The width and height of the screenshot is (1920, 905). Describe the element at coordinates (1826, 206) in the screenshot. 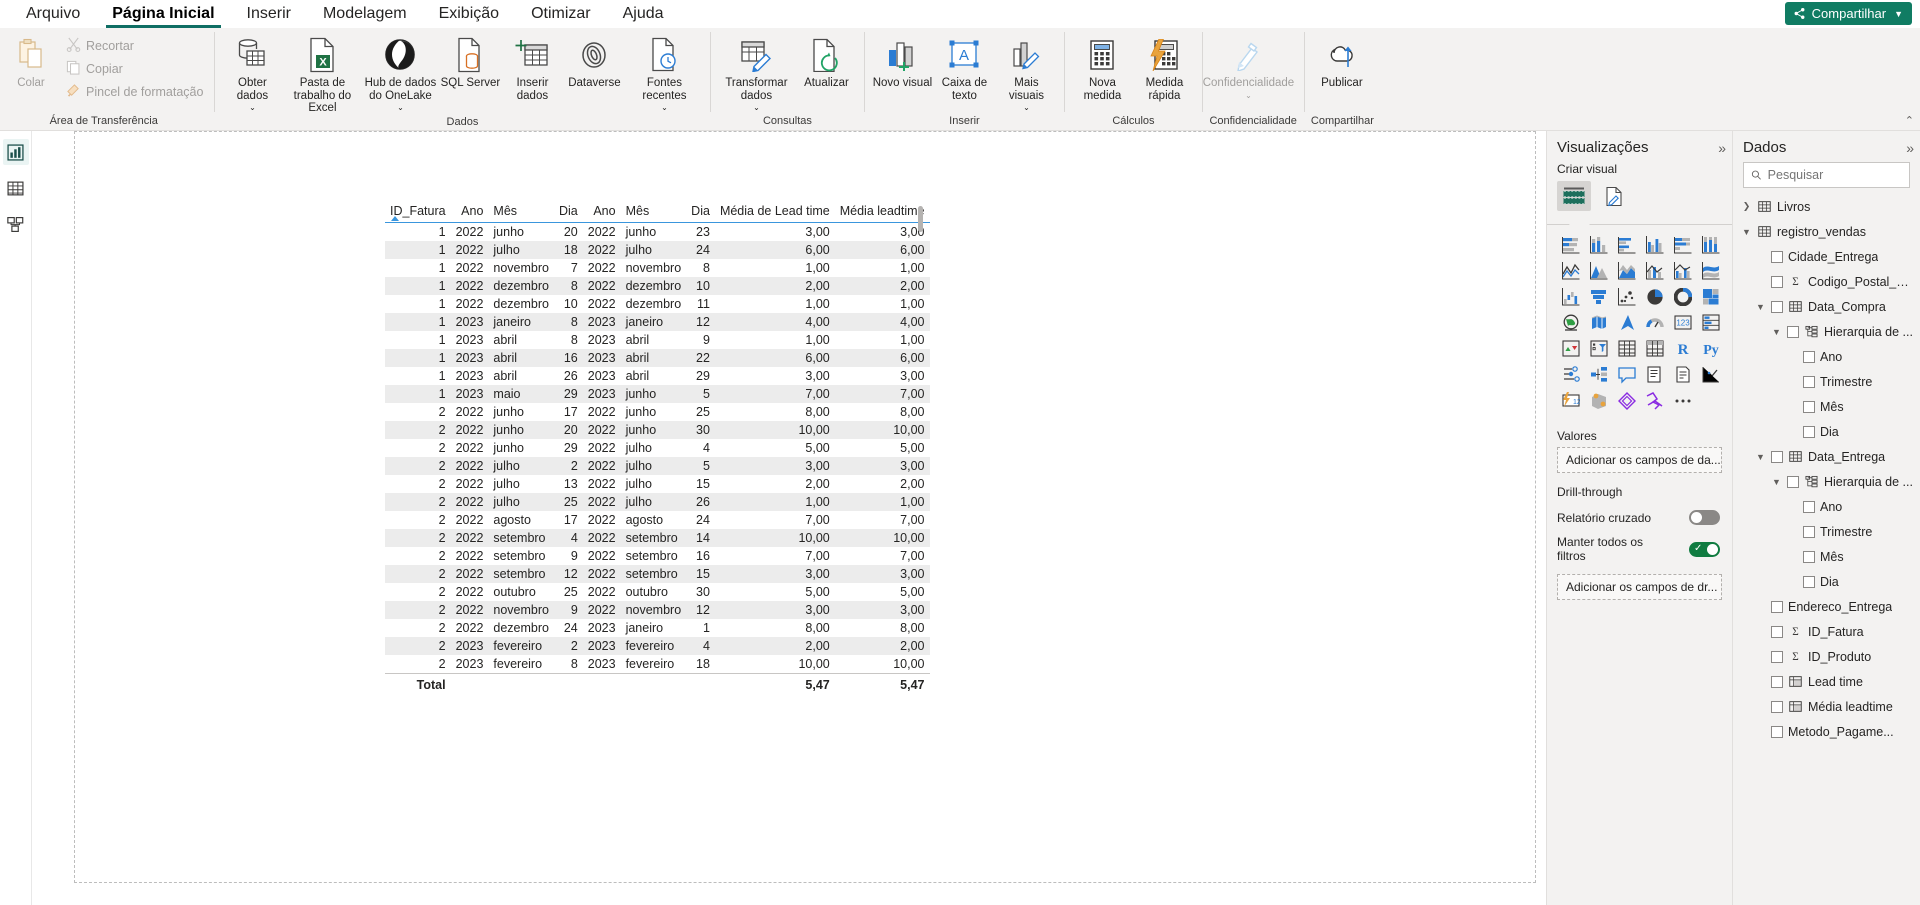

I see `field-tree-item: ❯ Livros` at that location.